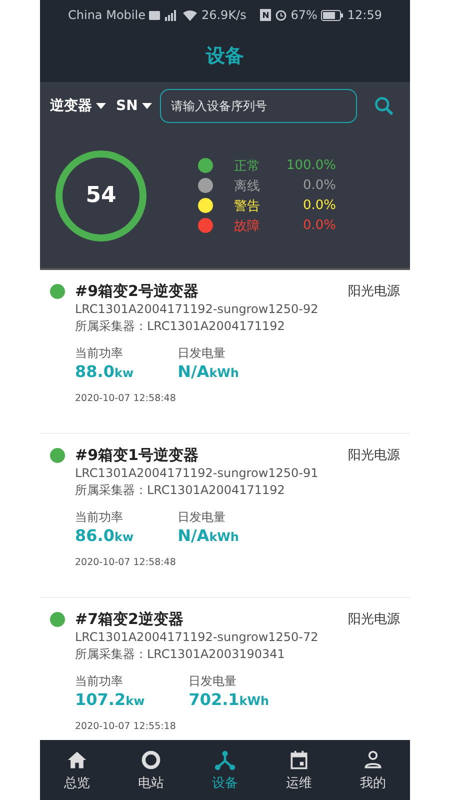 The width and height of the screenshot is (450, 800). What do you see at coordinates (101, 195) in the screenshot?
I see `device-count: 54` at bounding box center [101, 195].